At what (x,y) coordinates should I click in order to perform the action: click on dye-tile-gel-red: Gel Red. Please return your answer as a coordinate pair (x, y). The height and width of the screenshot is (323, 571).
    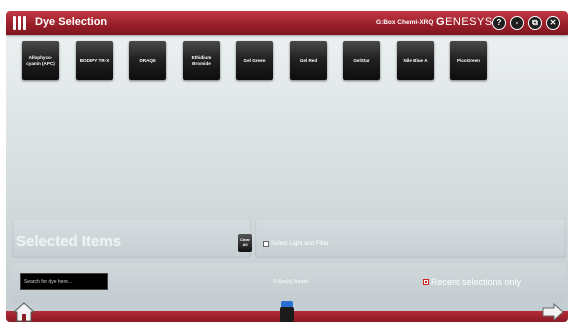
    Looking at the image, I should click on (308, 60).